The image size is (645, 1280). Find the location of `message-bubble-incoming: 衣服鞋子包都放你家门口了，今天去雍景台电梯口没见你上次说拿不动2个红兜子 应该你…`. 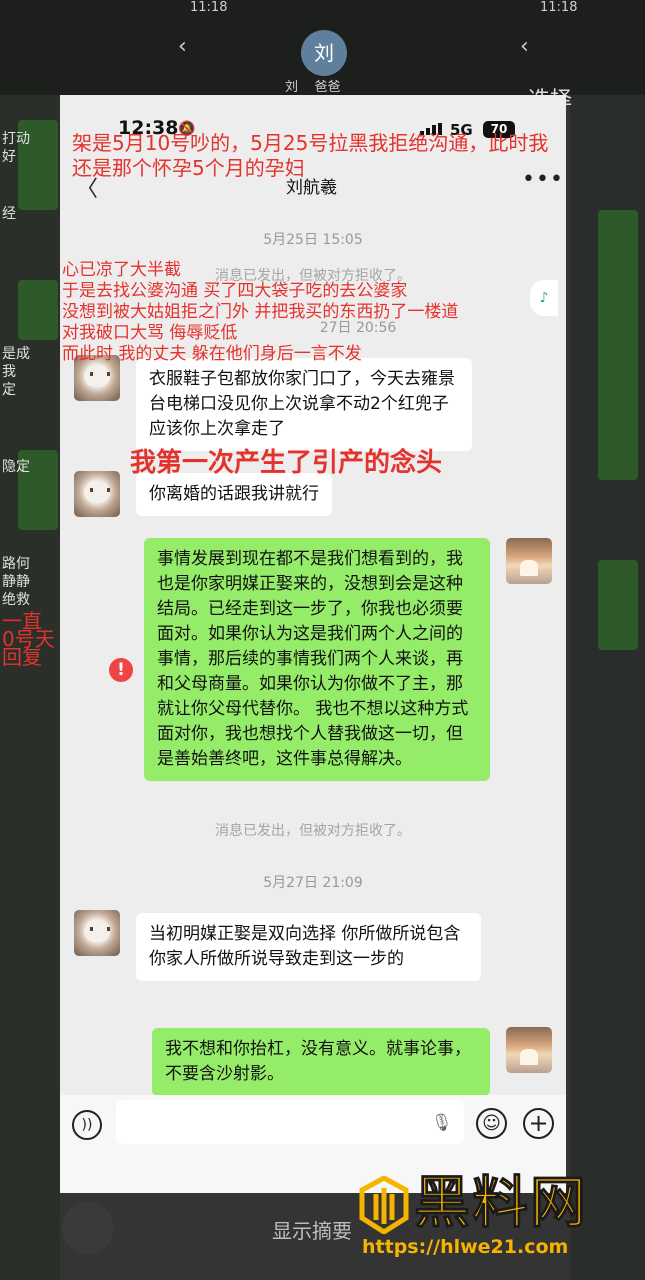

message-bubble-incoming: 衣服鞋子包都放你家门口了，今天去雍景台电梯口没见你上次说拿不动2个红兜子 应该你… is located at coordinates (304, 404).